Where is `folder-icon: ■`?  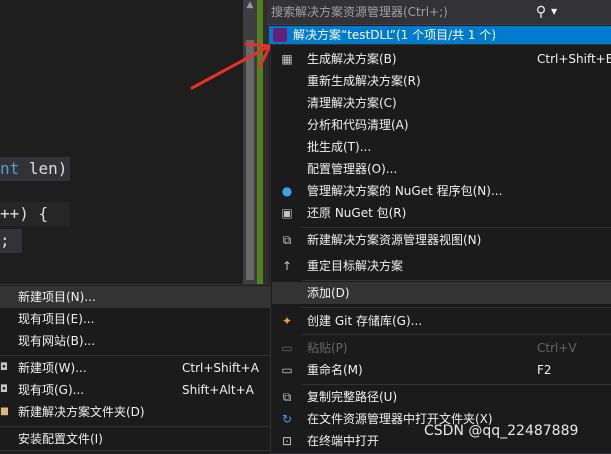 folder-icon: ■ is located at coordinates (4, 411).